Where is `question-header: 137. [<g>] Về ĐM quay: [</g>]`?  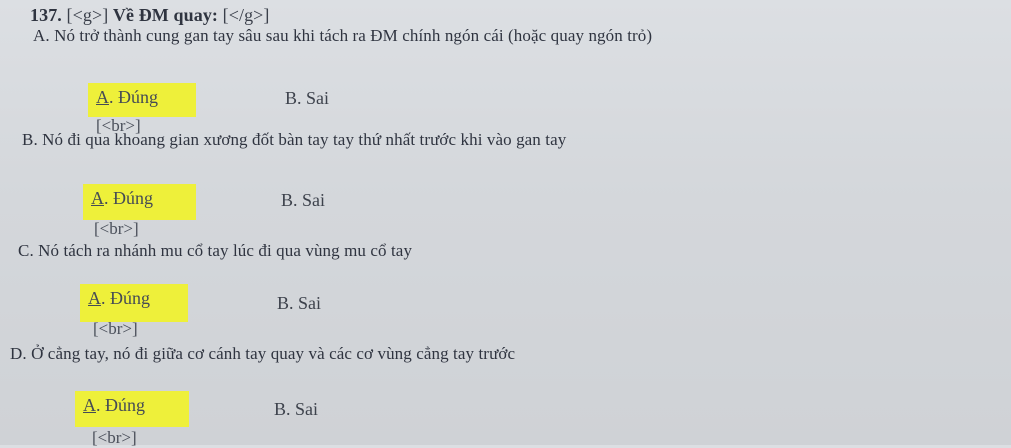
question-header: 137. [<g>] Về ĐM quay: [</g>] is located at coordinates (150, 15).